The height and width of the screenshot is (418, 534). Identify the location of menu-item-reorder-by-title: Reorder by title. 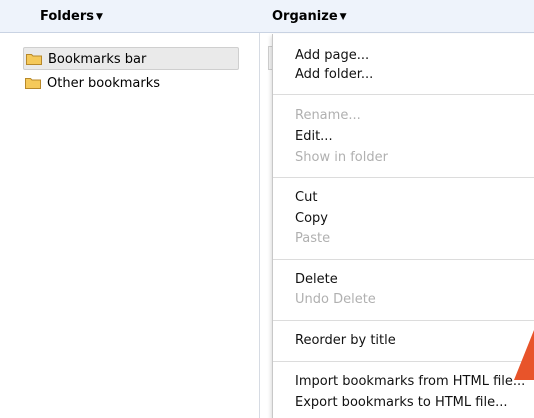
(345, 341).